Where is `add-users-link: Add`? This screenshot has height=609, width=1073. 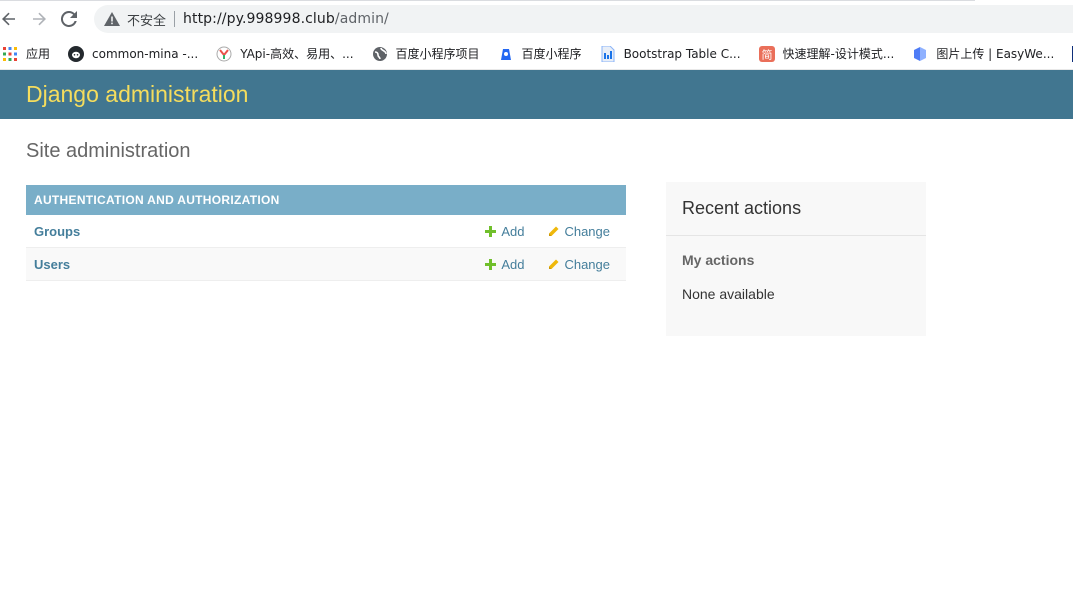
add-users-link: Add is located at coordinates (504, 264).